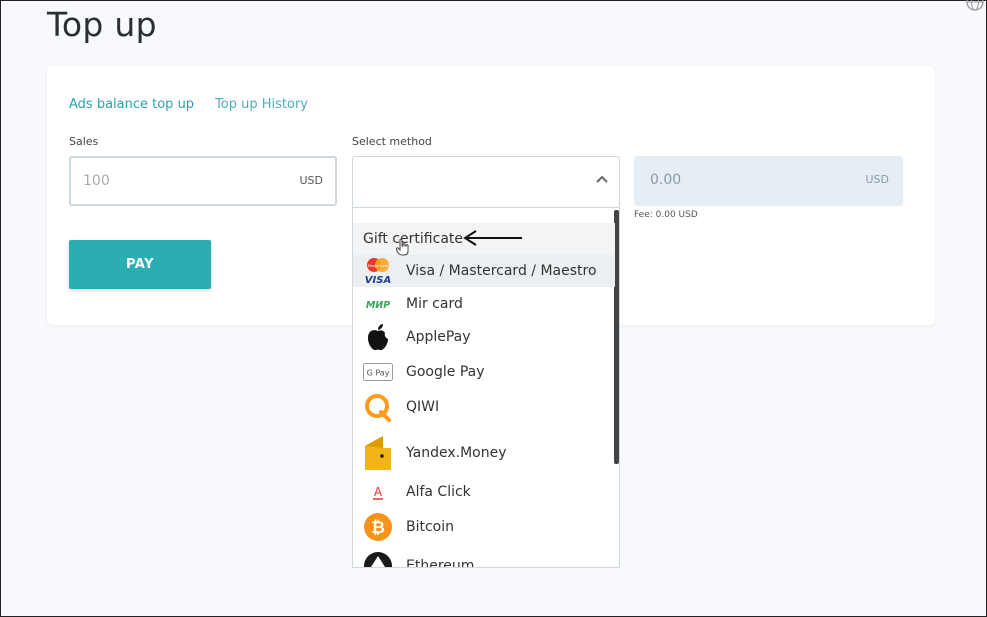 This screenshot has height=617, width=987. What do you see at coordinates (140, 264) in the screenshot?
I see `pay-button: PAY` at bounding box center [140, 264].